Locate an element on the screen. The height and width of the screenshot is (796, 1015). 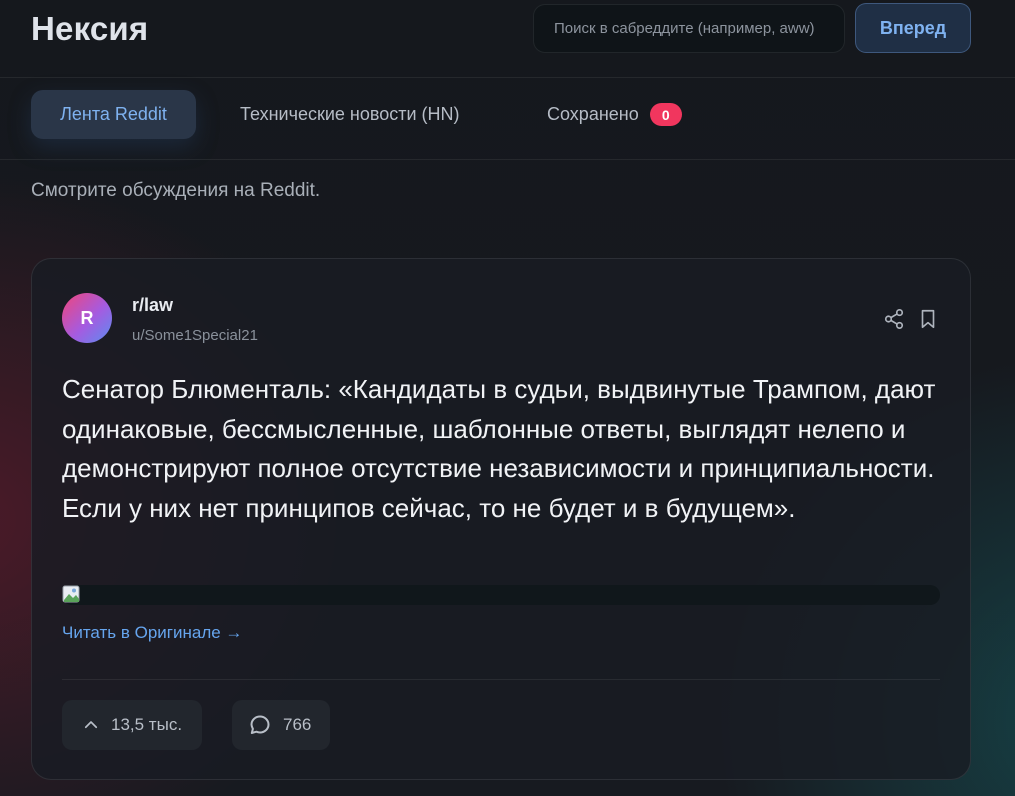
tab-hacker-news: Технические новости (HN) is located at coordinates (350, 114).